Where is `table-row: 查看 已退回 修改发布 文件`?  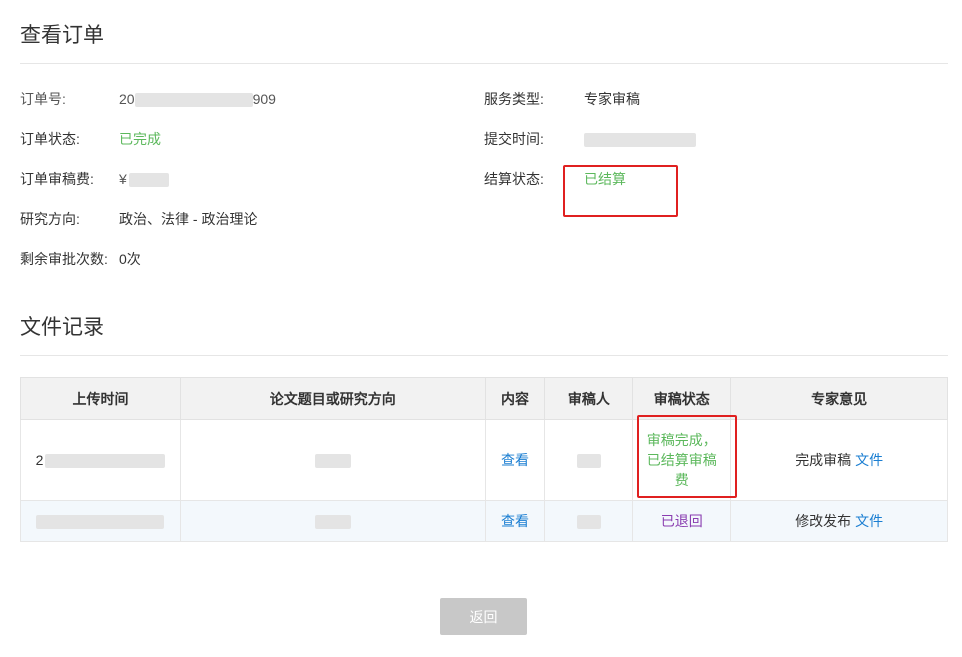
table-row: 查看 已退回 修改发布 文件 is located at coordinates (484, 521).